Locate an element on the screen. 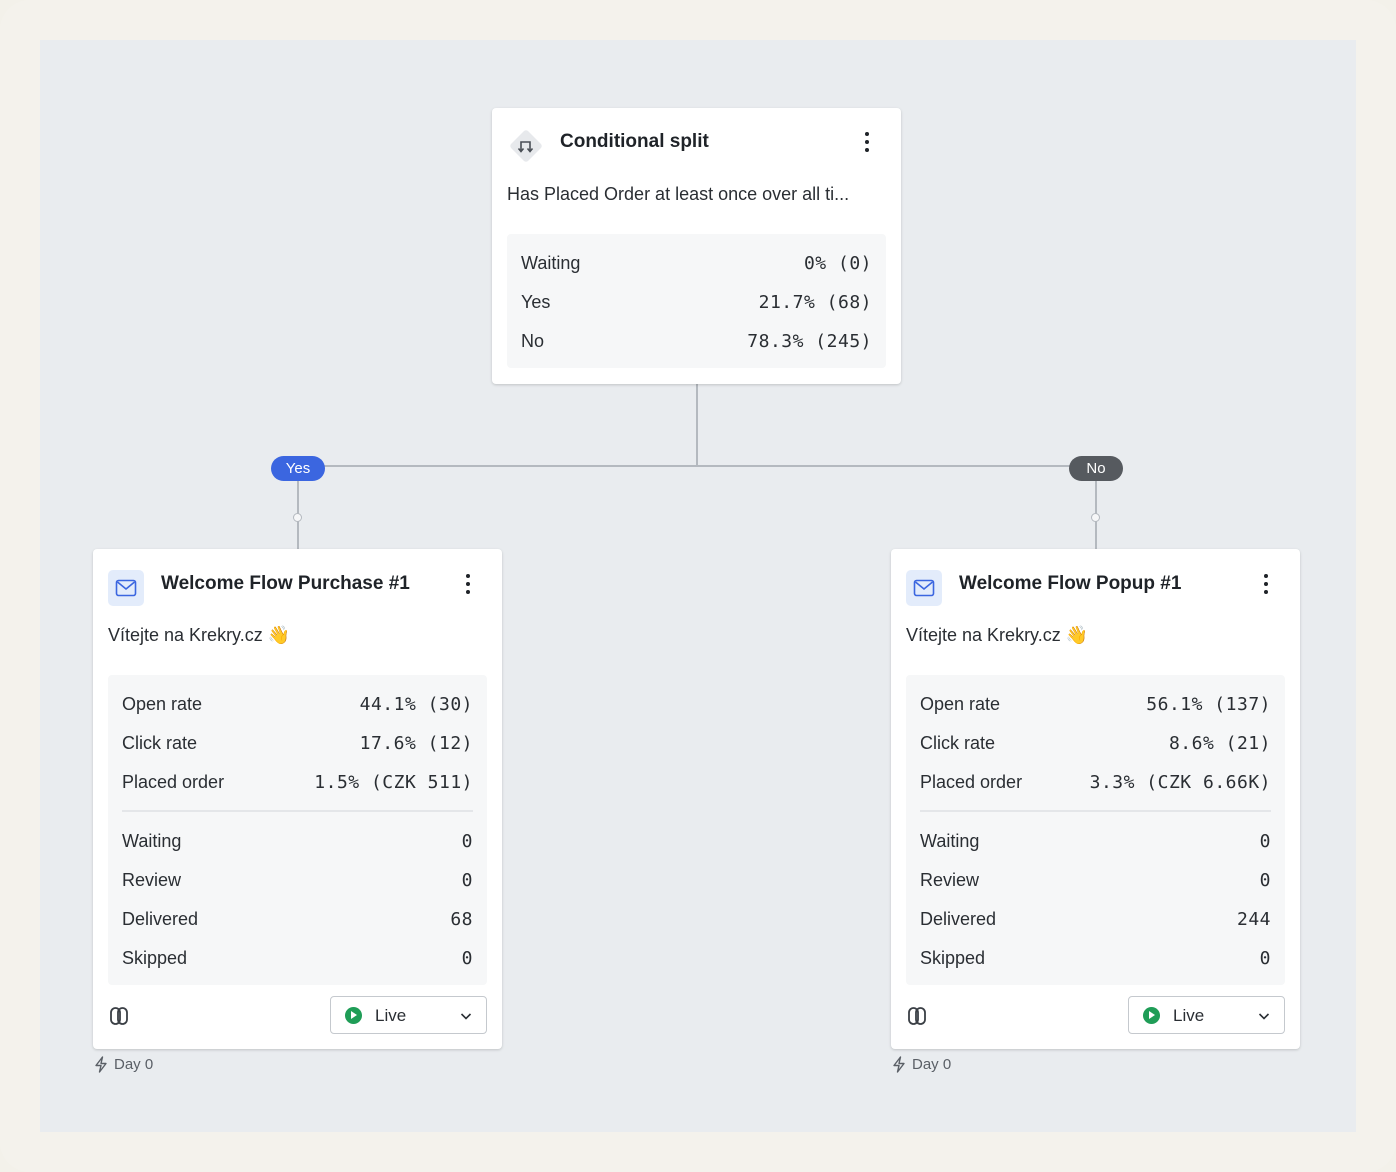 Image resolution: width=1396 pixels, height=1172 pixels. metric-row: Placed order 3.3% (CZK 6.66K) is located at coordinates (1095, 782).